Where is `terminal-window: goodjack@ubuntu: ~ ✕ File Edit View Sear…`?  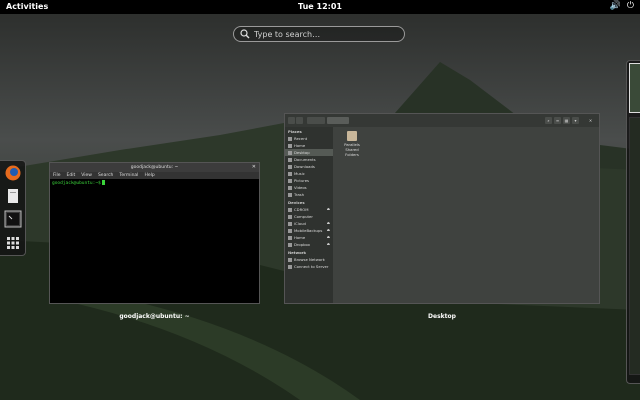
terminal-window: goodjack@ubuntu: ~ ✕ File Edit View Sear… is located at coordinates (154, 233).